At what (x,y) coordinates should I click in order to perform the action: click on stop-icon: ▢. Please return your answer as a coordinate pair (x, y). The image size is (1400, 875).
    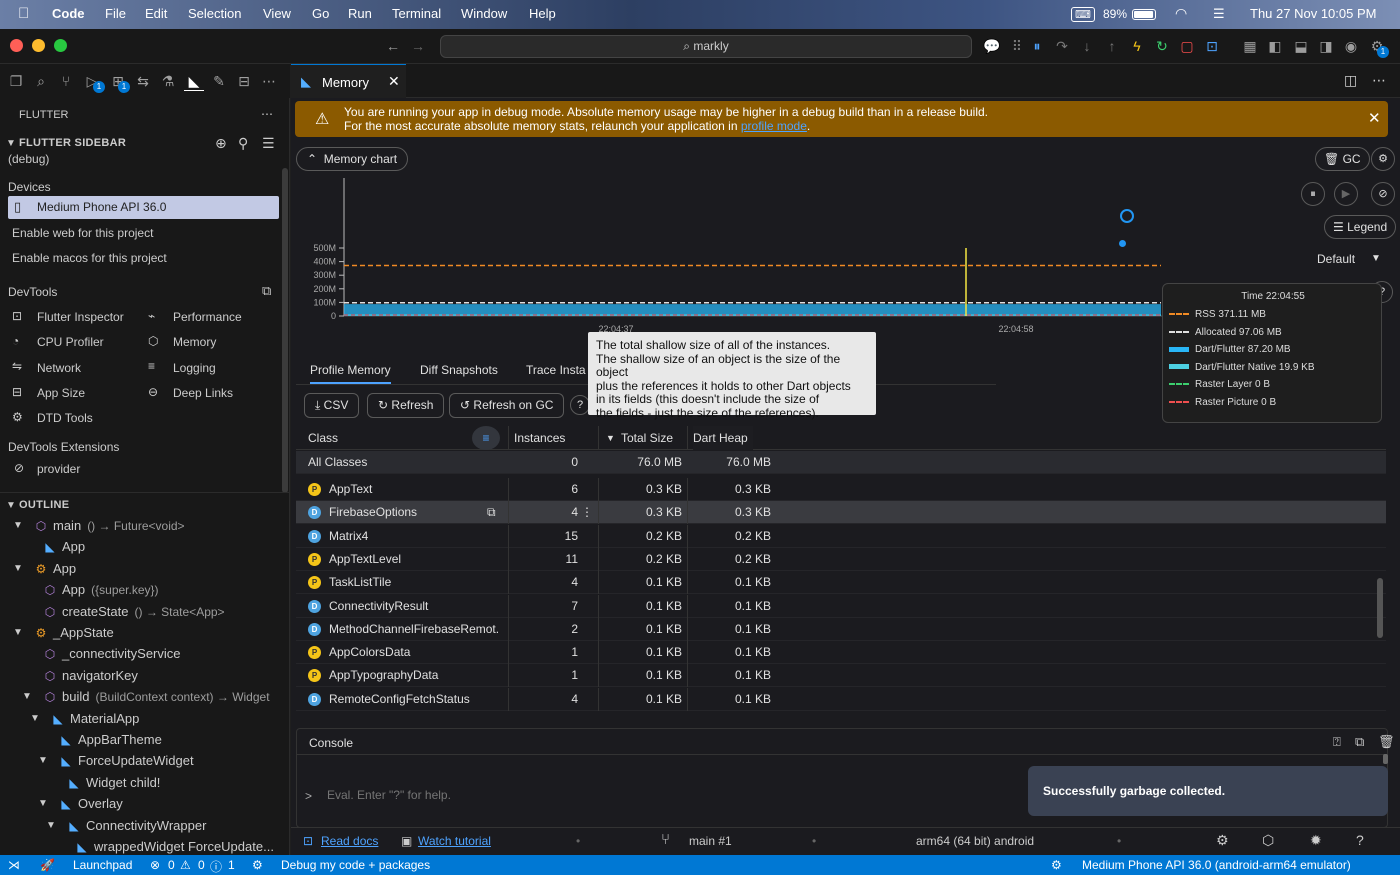
    Looking at the image, I should click on (1187, 46).